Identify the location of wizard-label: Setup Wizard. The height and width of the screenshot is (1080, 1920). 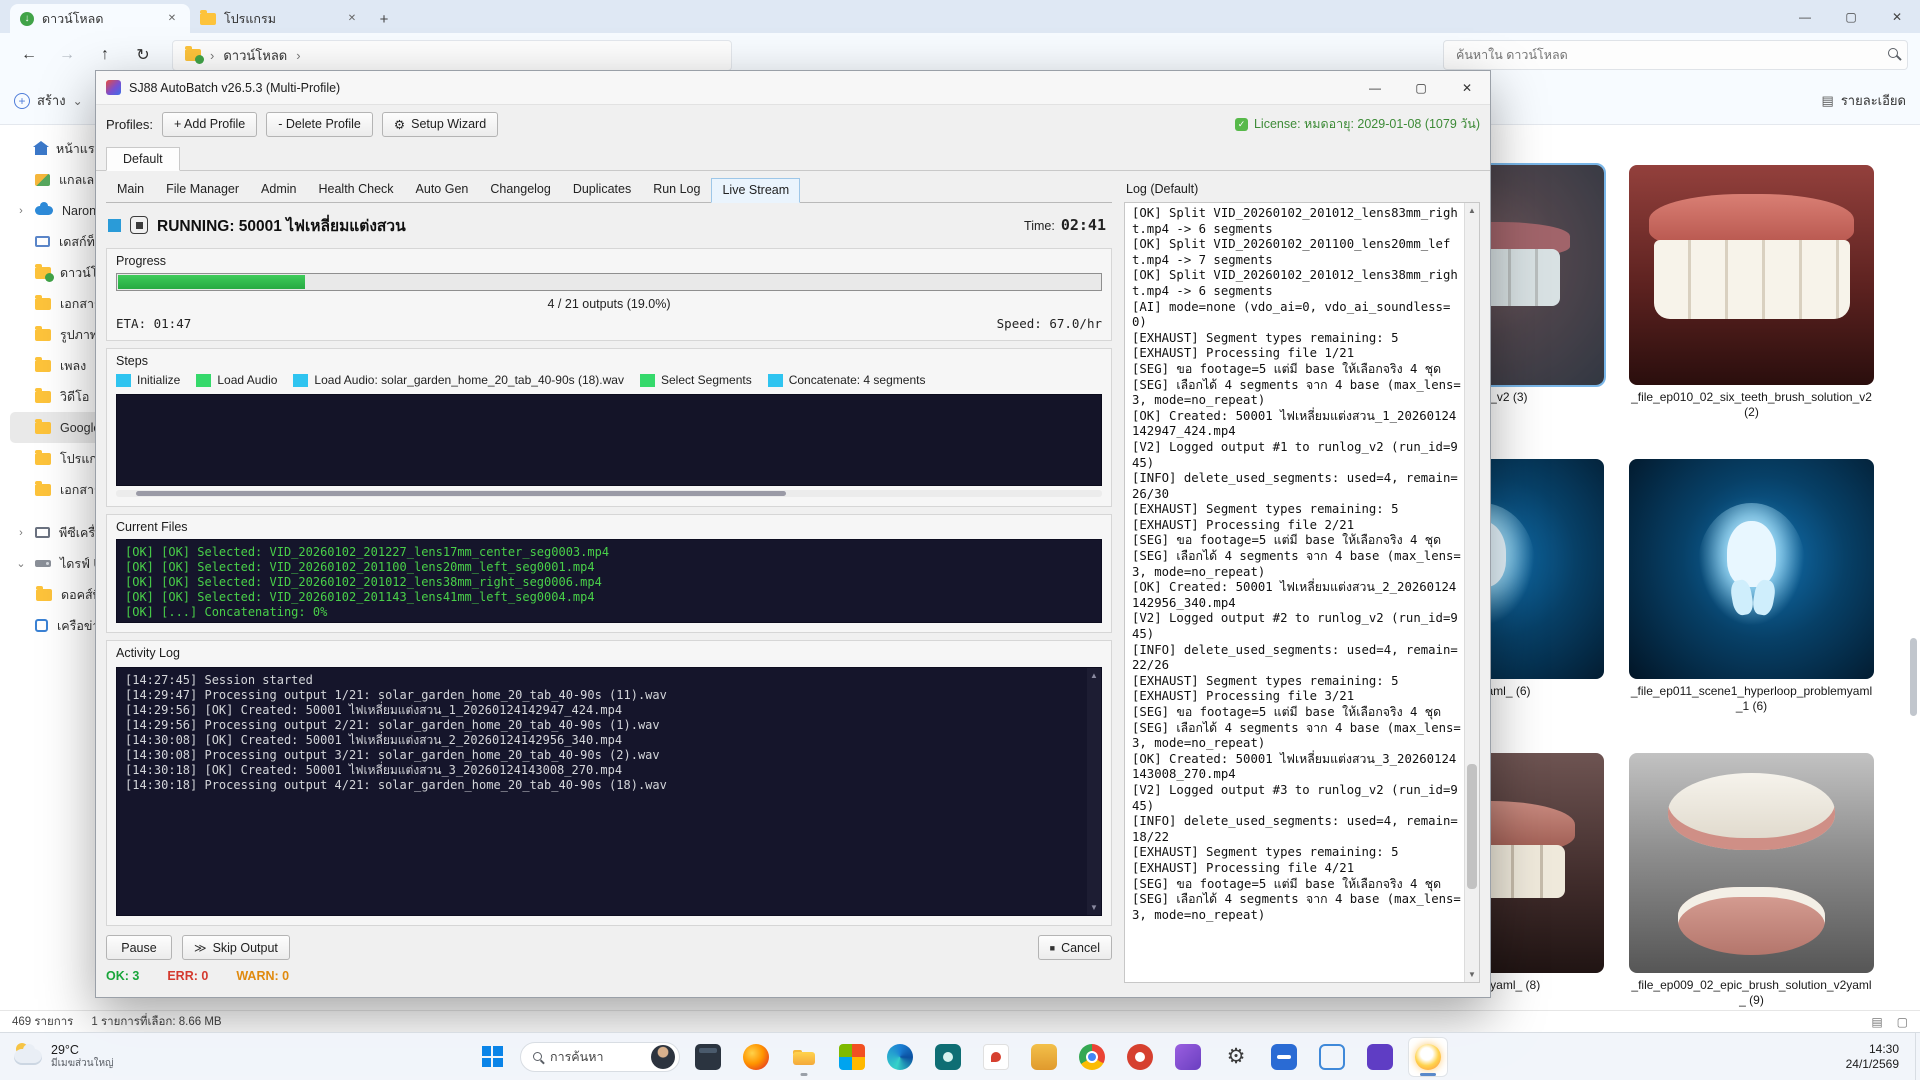
(449, 124).